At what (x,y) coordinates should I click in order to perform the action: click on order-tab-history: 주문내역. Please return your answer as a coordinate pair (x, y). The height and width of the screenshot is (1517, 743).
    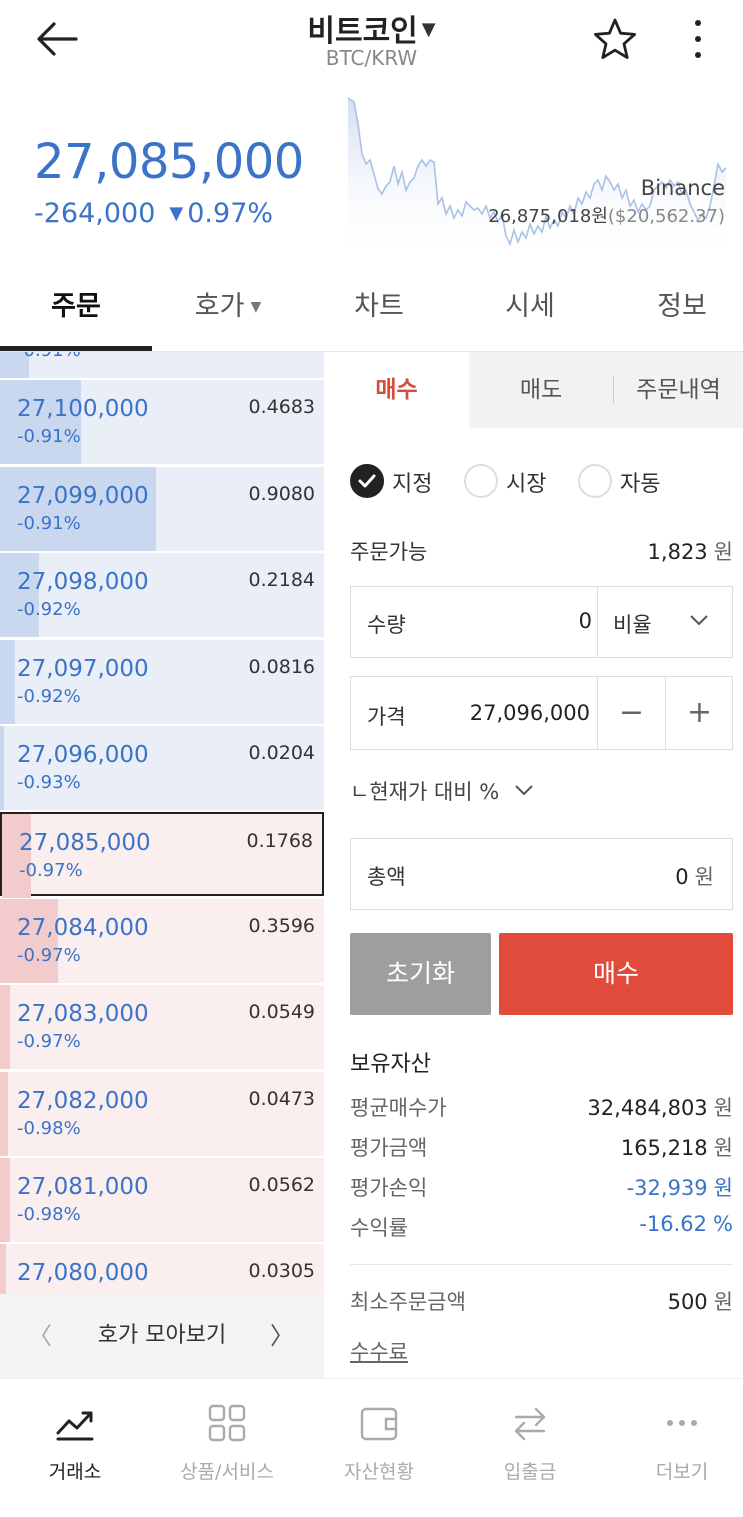
    Looking at the image, I should click on (678, 390).